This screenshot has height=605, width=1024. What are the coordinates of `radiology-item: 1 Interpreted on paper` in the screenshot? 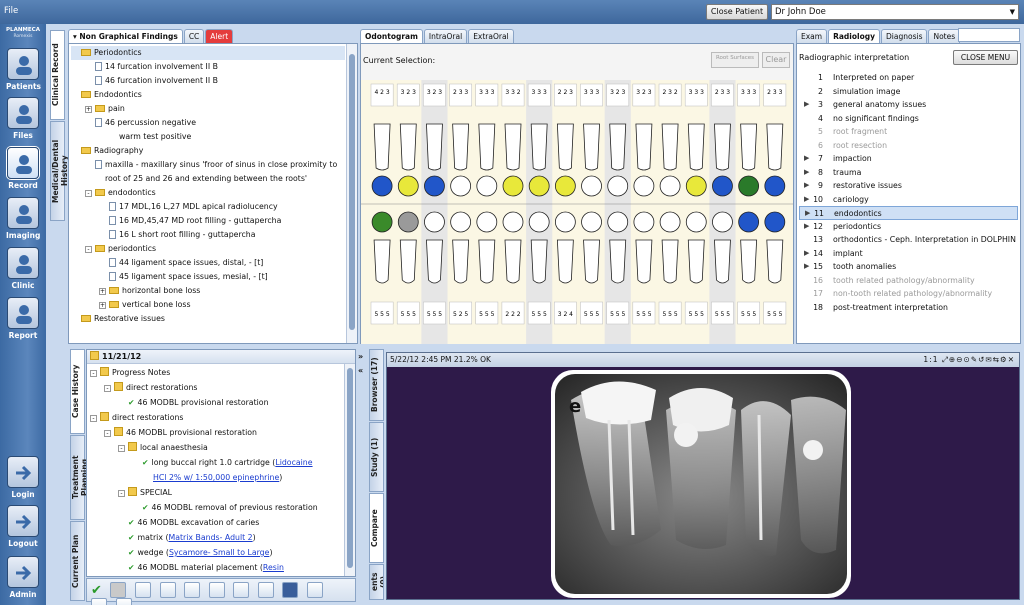 It's located at (908, 78).